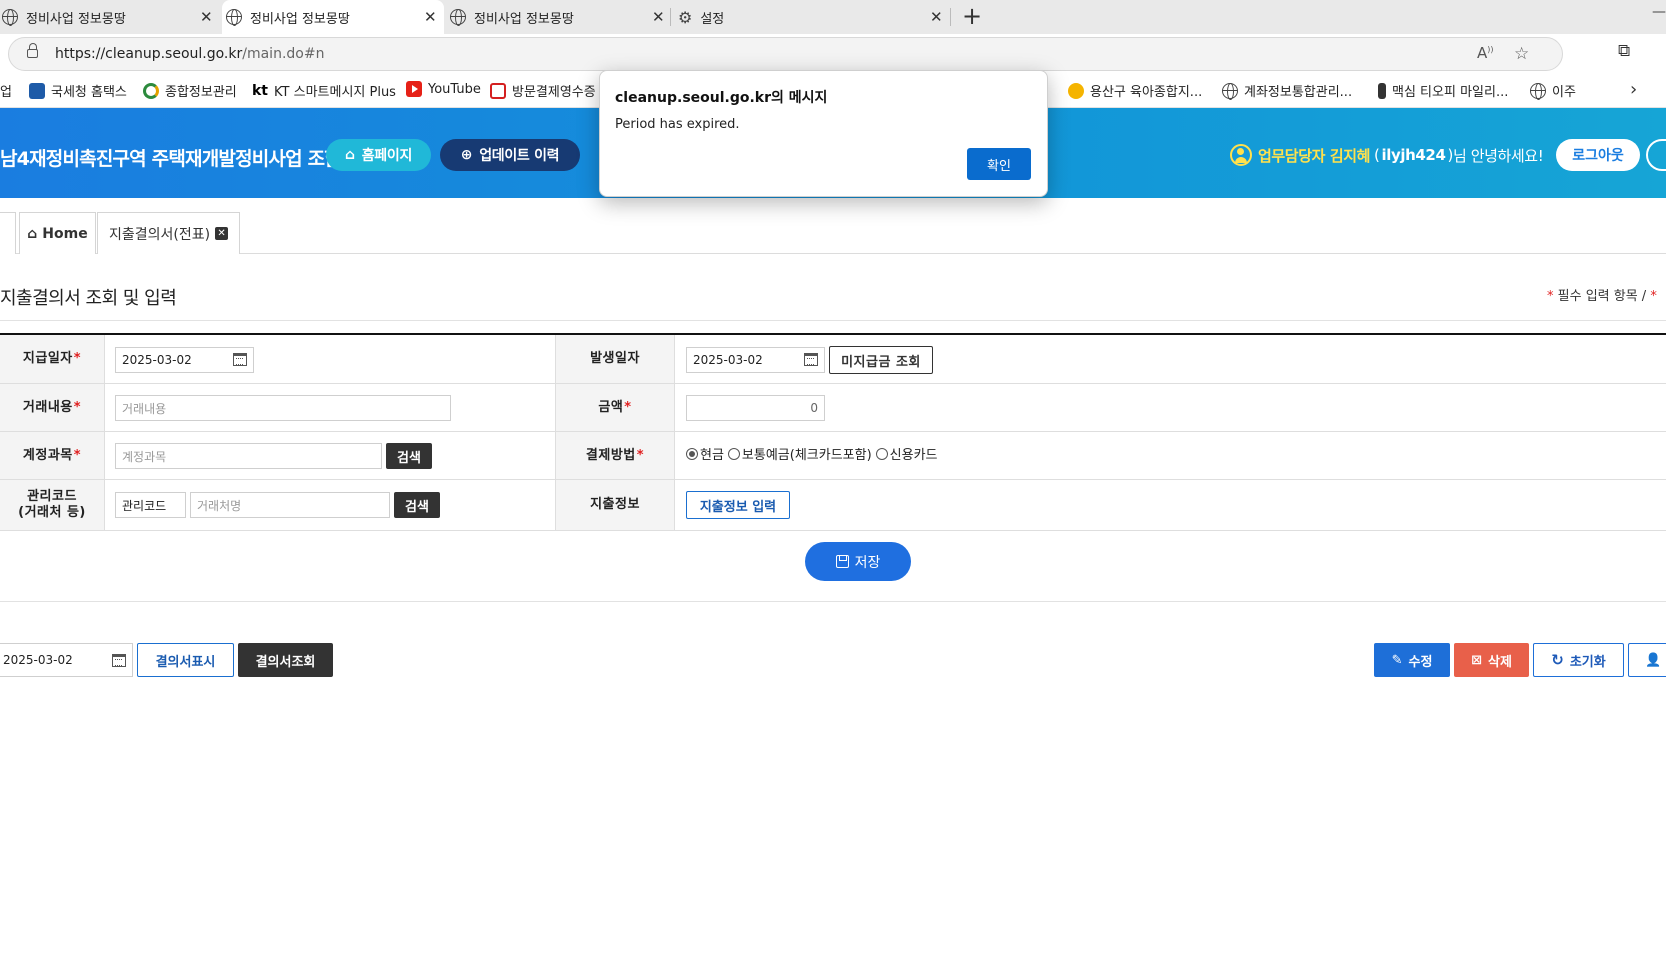  I want to click on radio-credit-card-label: 신용카드, so click(914, 453).